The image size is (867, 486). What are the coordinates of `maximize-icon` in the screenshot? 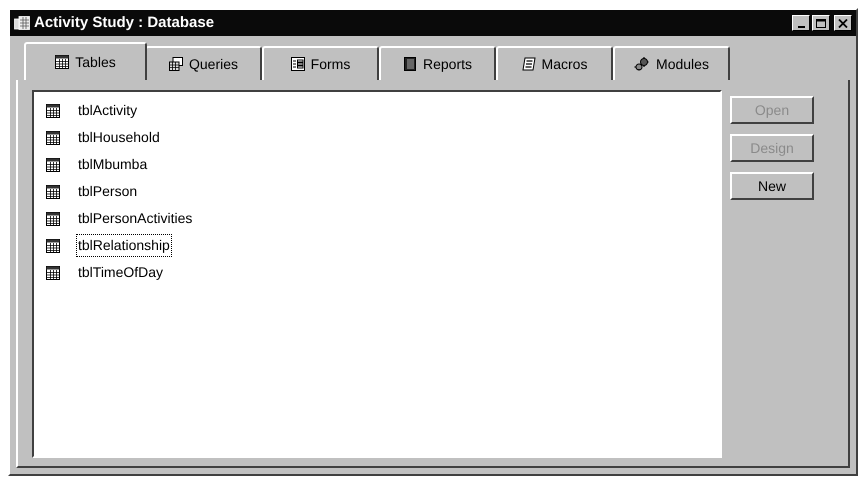 It's located at (821, 23).